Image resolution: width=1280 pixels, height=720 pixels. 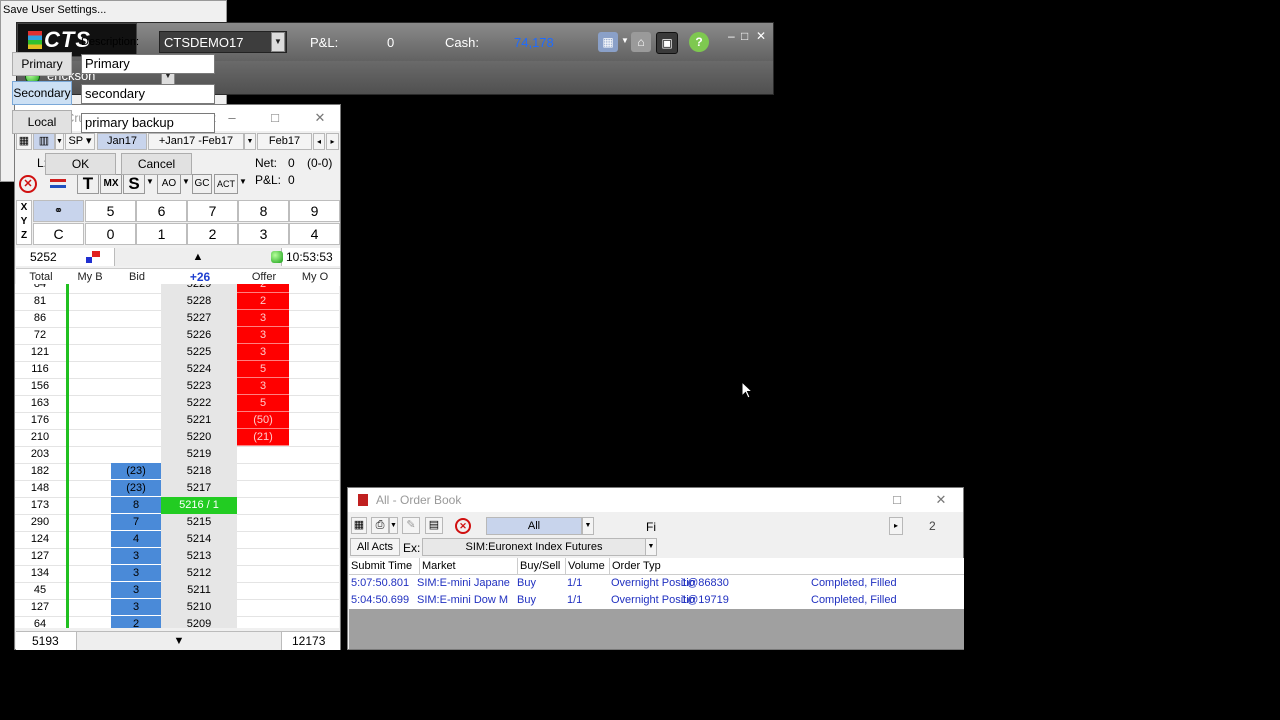 I want to click on tool-act-dropdown-icon: ▼, so click(x=243, y=181).